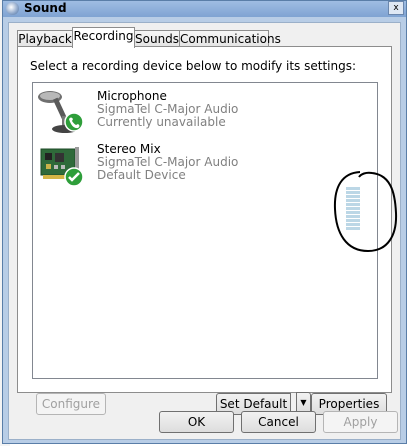 This screenshot has width=407, height=446. I want to click on microphone-icon, so click(61, 112).